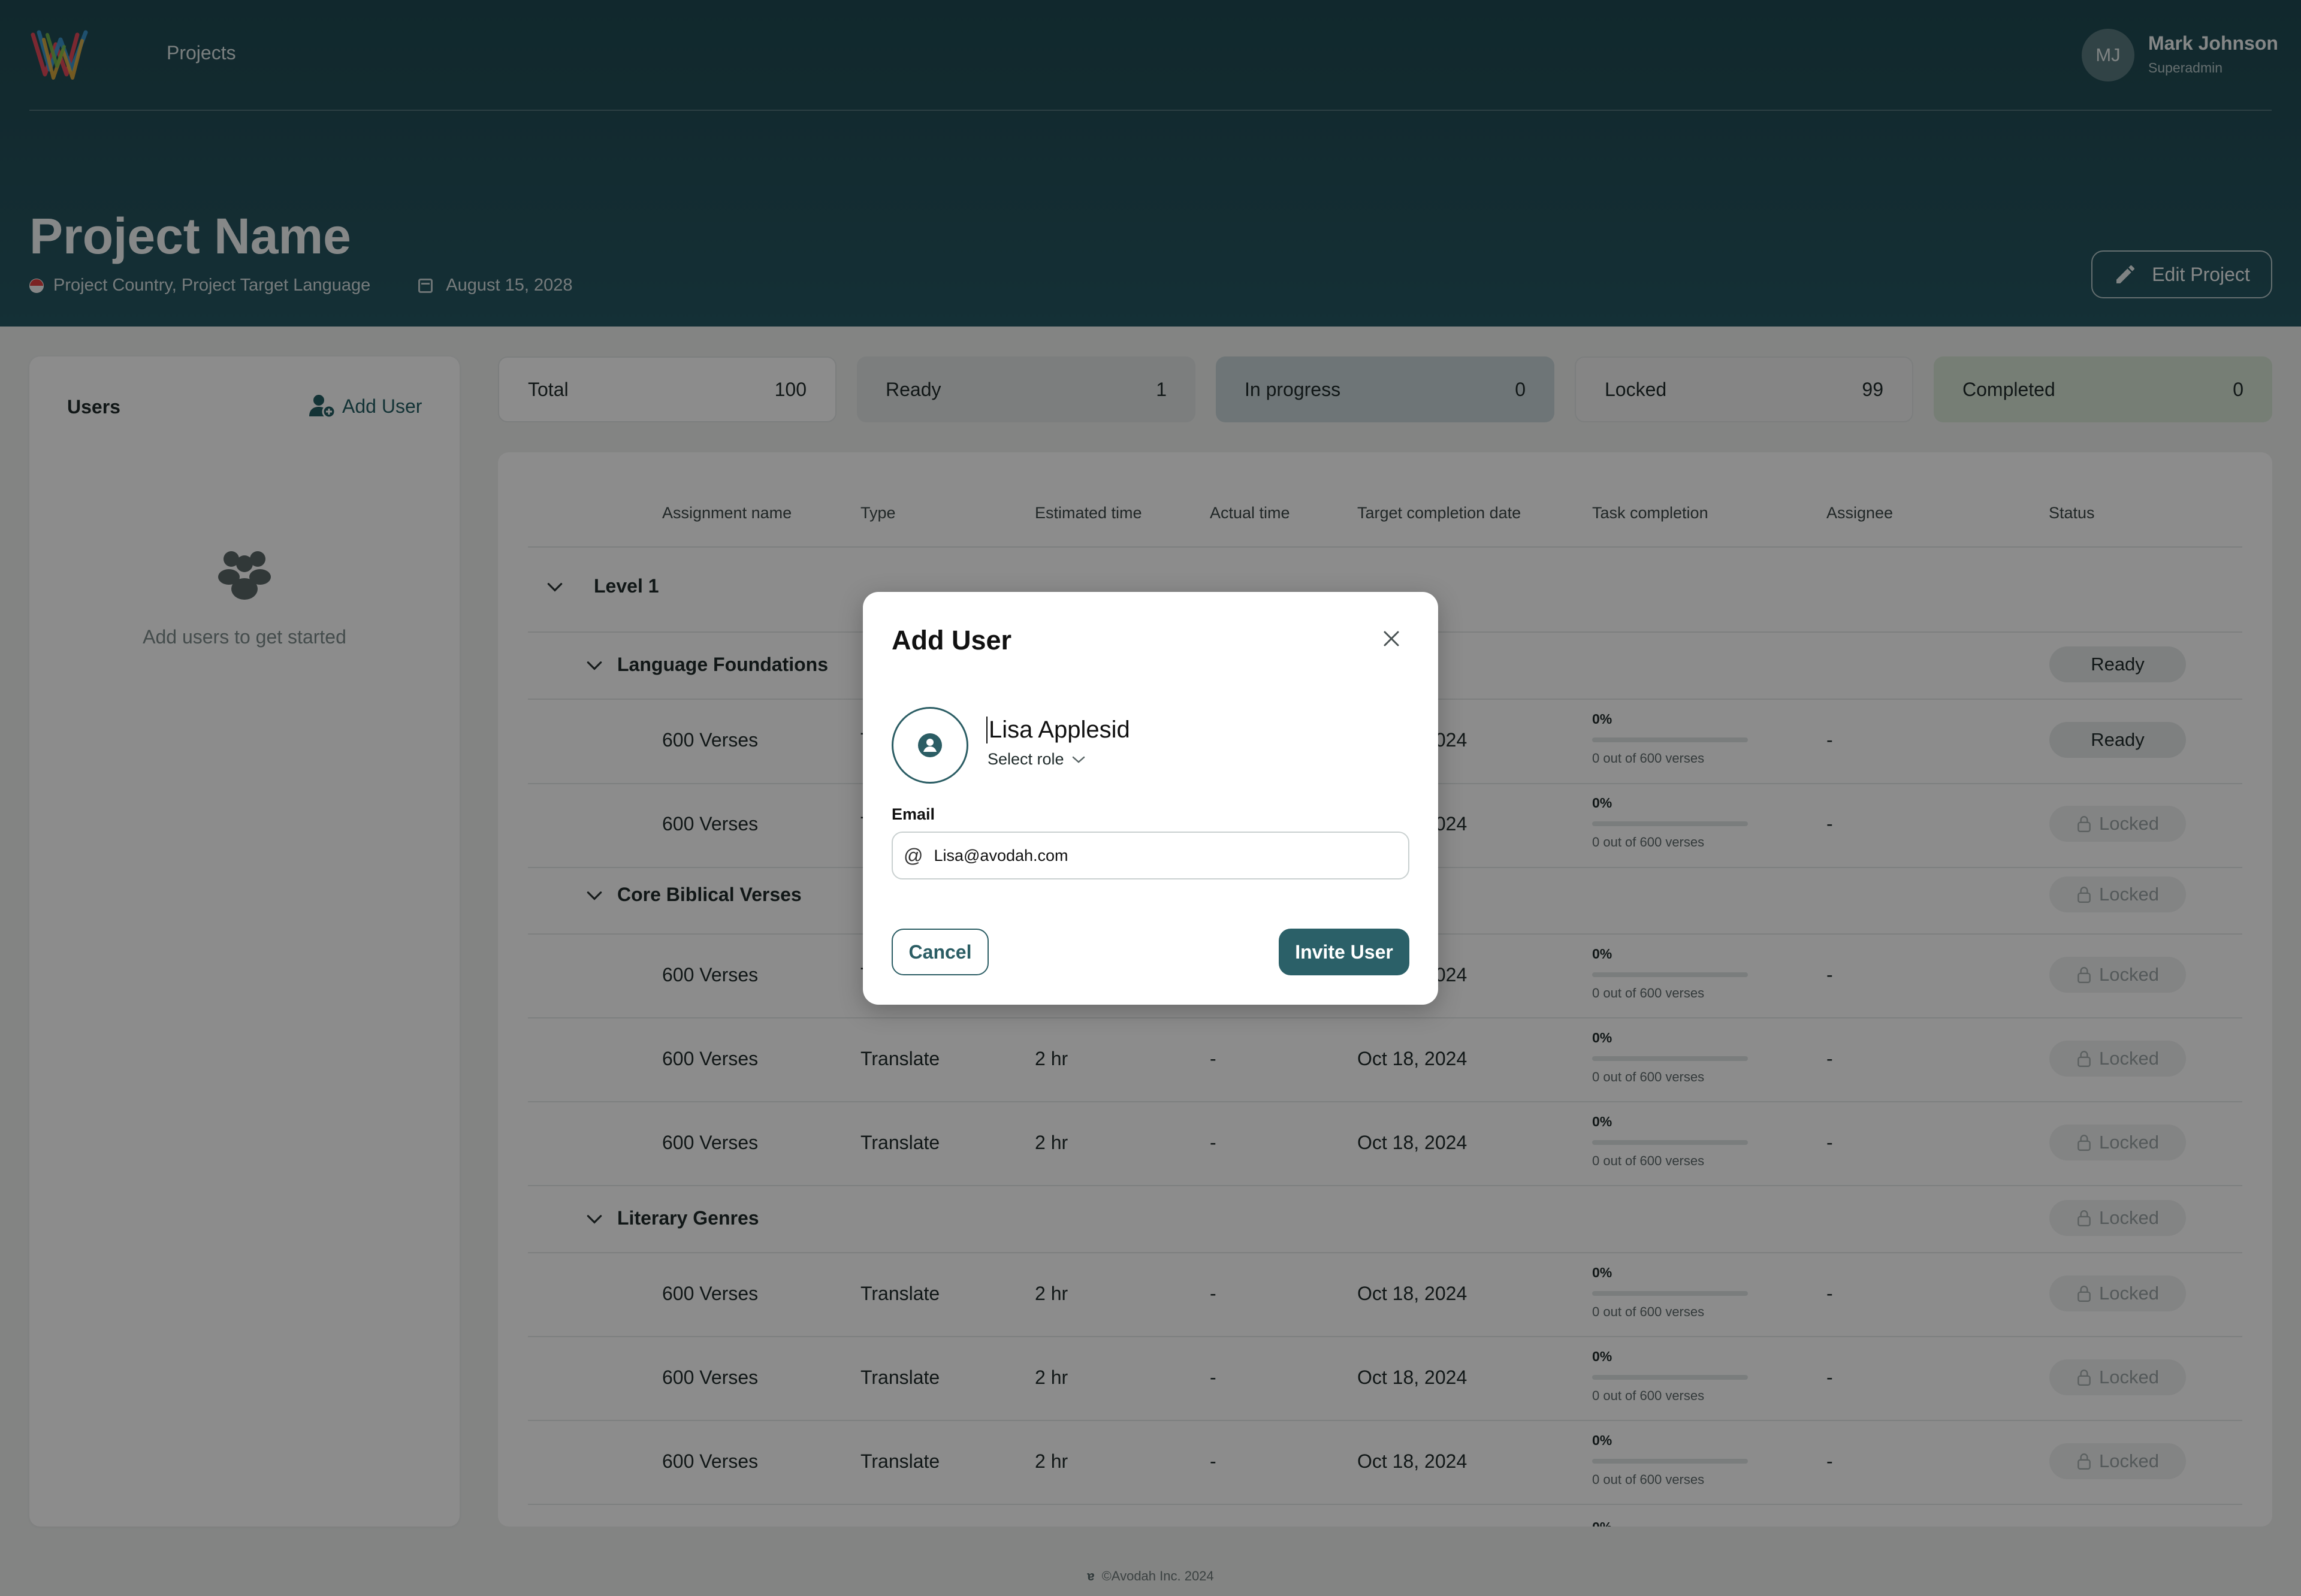  What do you see at coordinates (913, 855) in the screenshot?
I see `at-icon: @` at bounding box center [913, 855].